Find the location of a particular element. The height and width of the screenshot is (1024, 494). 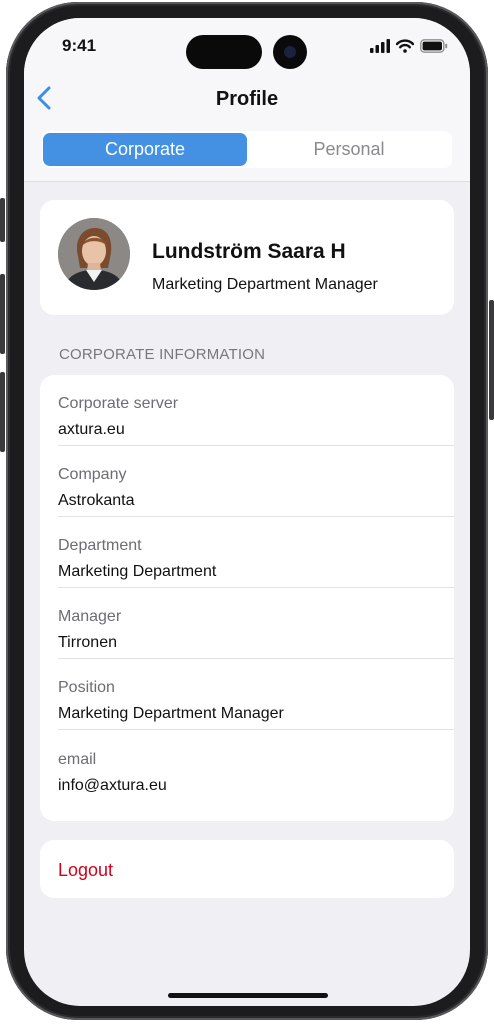

field-label: Department is located at coordinates (100, 545).